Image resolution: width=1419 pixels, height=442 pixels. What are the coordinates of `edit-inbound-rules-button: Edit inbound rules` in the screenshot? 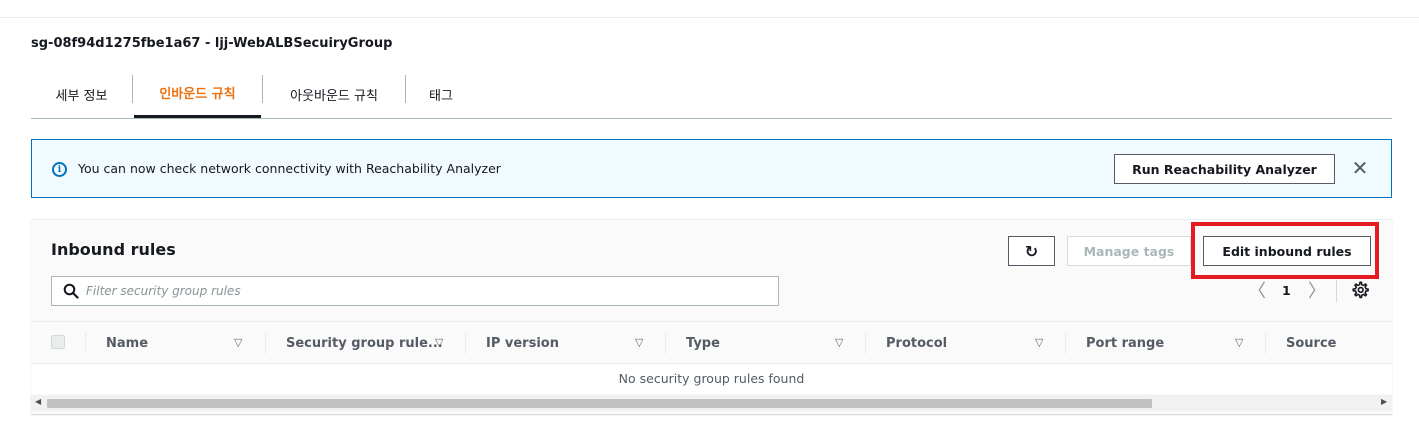 It's located at (1287, 251).